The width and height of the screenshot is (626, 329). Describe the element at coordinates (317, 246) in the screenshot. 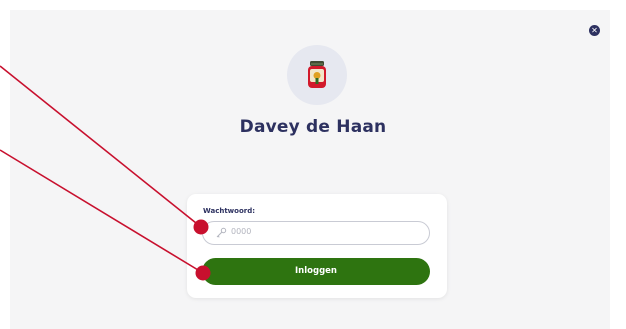

I see `login-card: Wachtwoord: 0000 Inloggen` at that location.